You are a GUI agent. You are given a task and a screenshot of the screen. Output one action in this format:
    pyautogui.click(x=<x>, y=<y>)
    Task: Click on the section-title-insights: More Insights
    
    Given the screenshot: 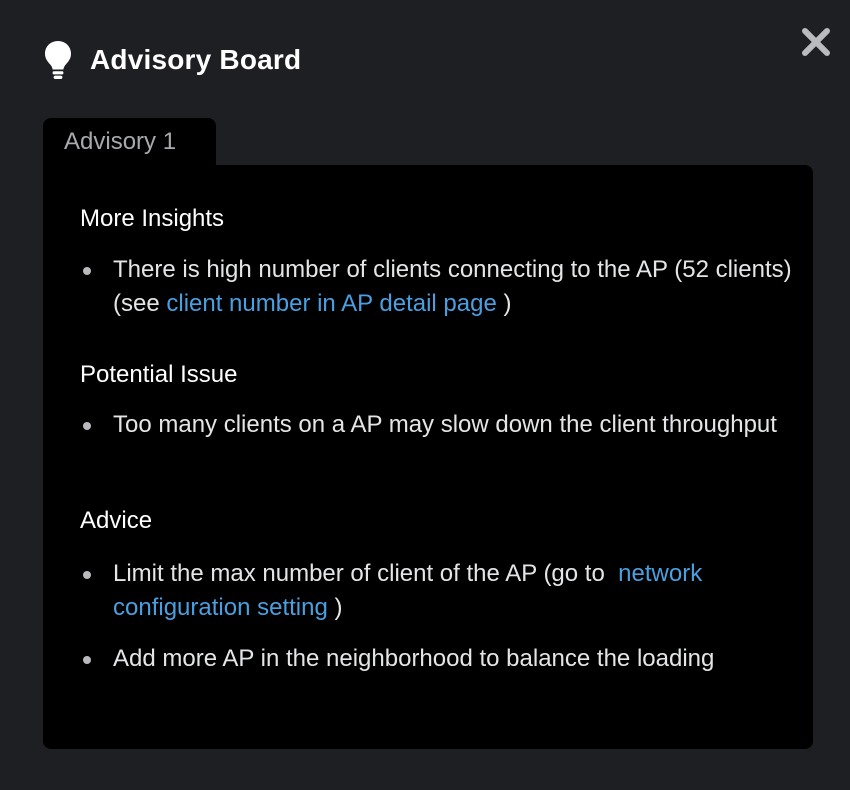 What is the action you would take?
    pyautogui.click(x=152, y=218)
    